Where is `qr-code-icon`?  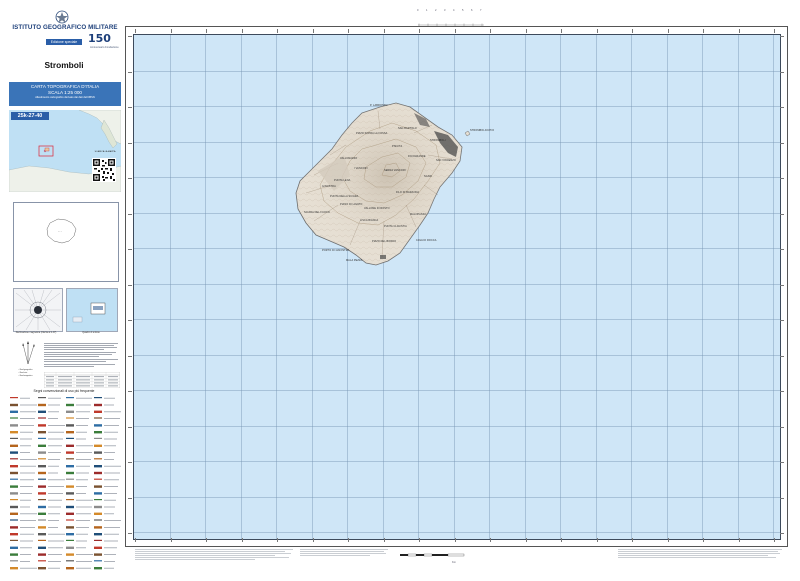
qr-code-icon is located at coordinates (104, 170).